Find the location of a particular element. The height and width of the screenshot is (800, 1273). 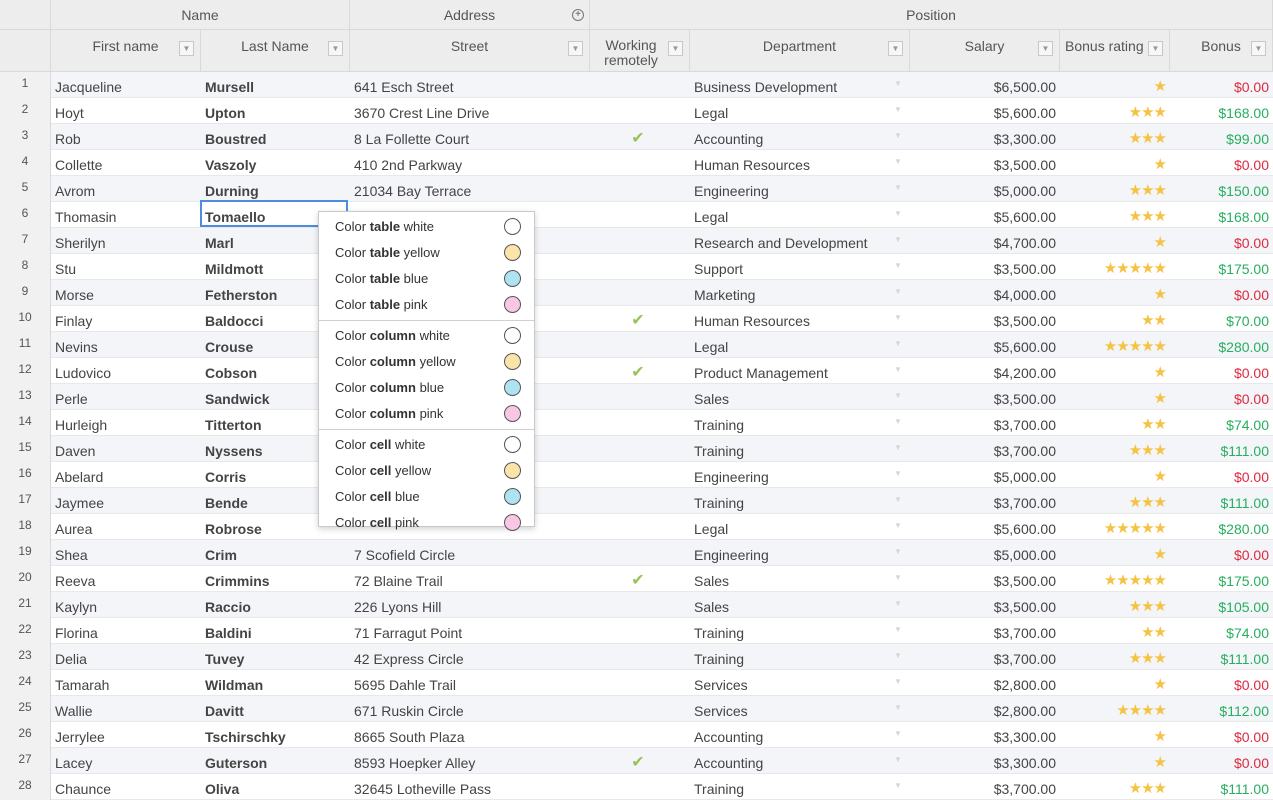

column-header-first-name: First name ▼ is located at coordinates (126, 51).